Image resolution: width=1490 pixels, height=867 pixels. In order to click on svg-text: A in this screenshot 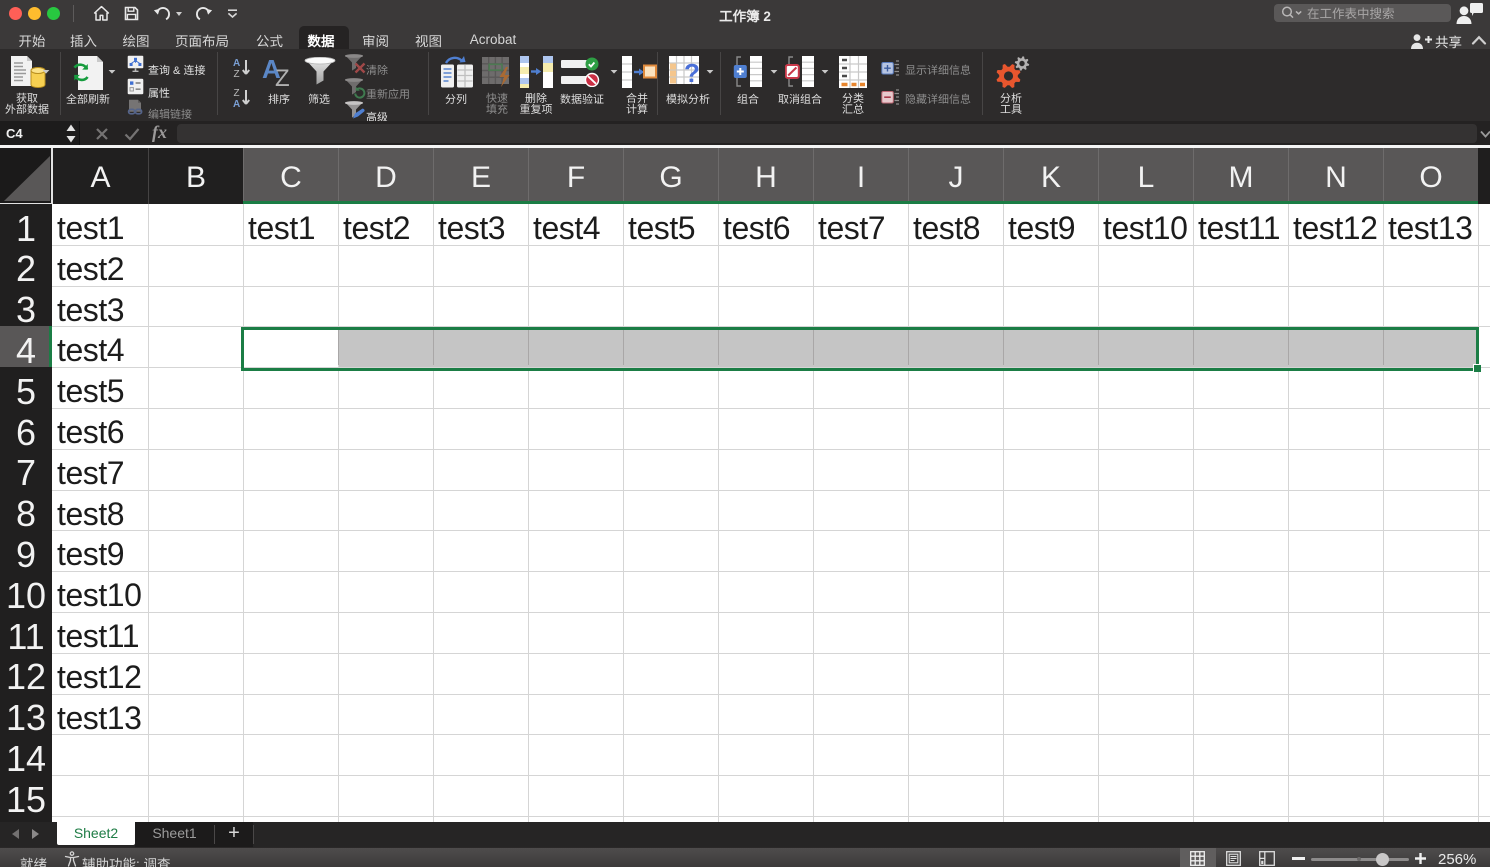, I will do `click(236, 63)`.